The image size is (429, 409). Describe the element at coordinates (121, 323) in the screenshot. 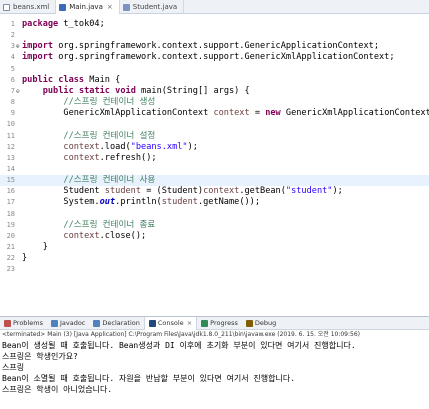

I see `panel-tab-label: Declaration` at that location.